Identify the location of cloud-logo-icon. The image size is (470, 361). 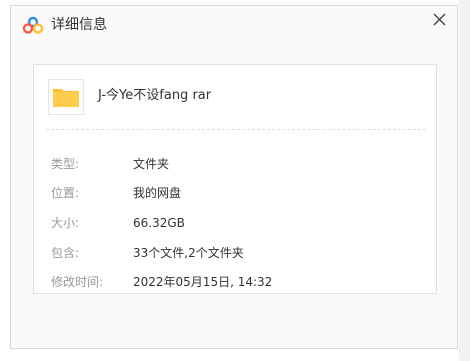
(33, 25).